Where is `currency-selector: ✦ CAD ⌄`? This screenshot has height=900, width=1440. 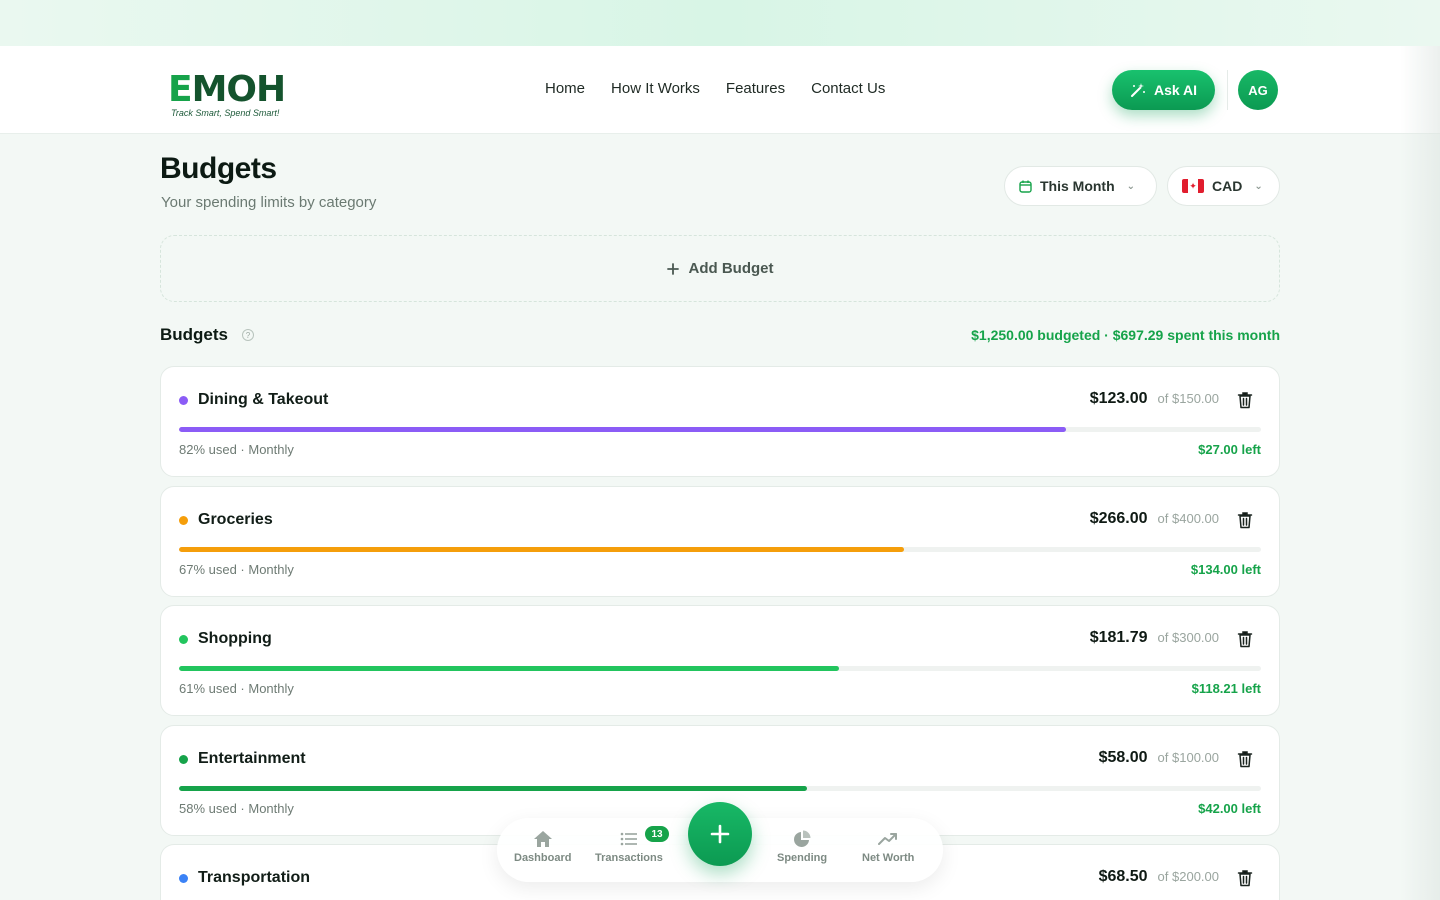 currency-selector: ✦ CAD ⌄ is located at coordinates (1223, 186).